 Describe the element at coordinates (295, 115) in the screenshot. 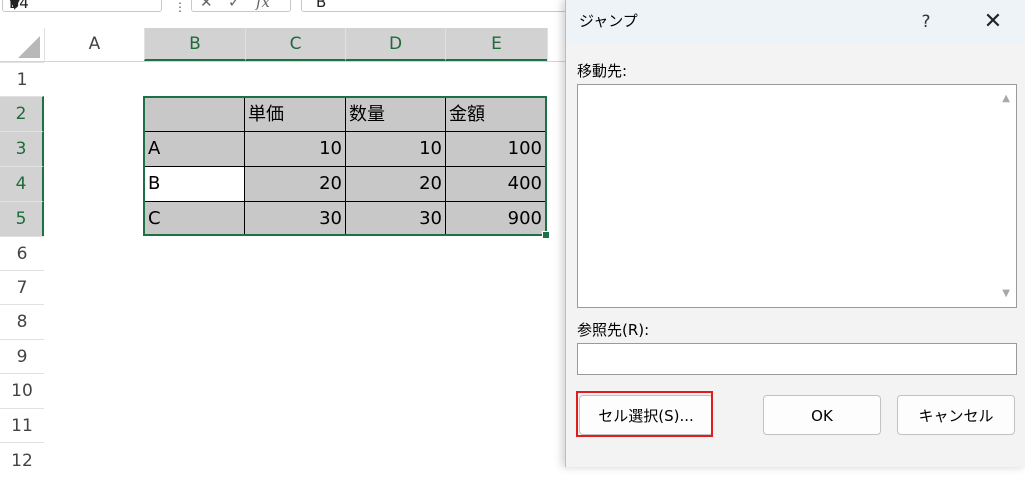

I see `table-header-cell: 単価` at that location.